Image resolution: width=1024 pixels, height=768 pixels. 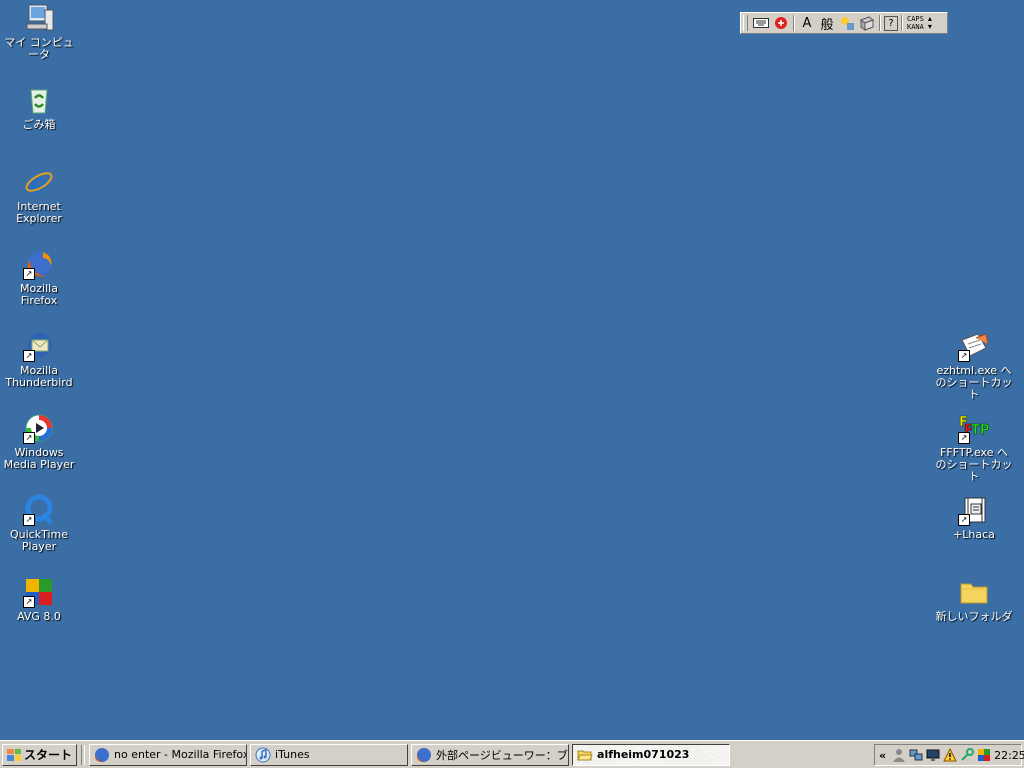 I want to click on desktop-icon-avg: ↗ AVG 8.0, so click(x=39, y=599).